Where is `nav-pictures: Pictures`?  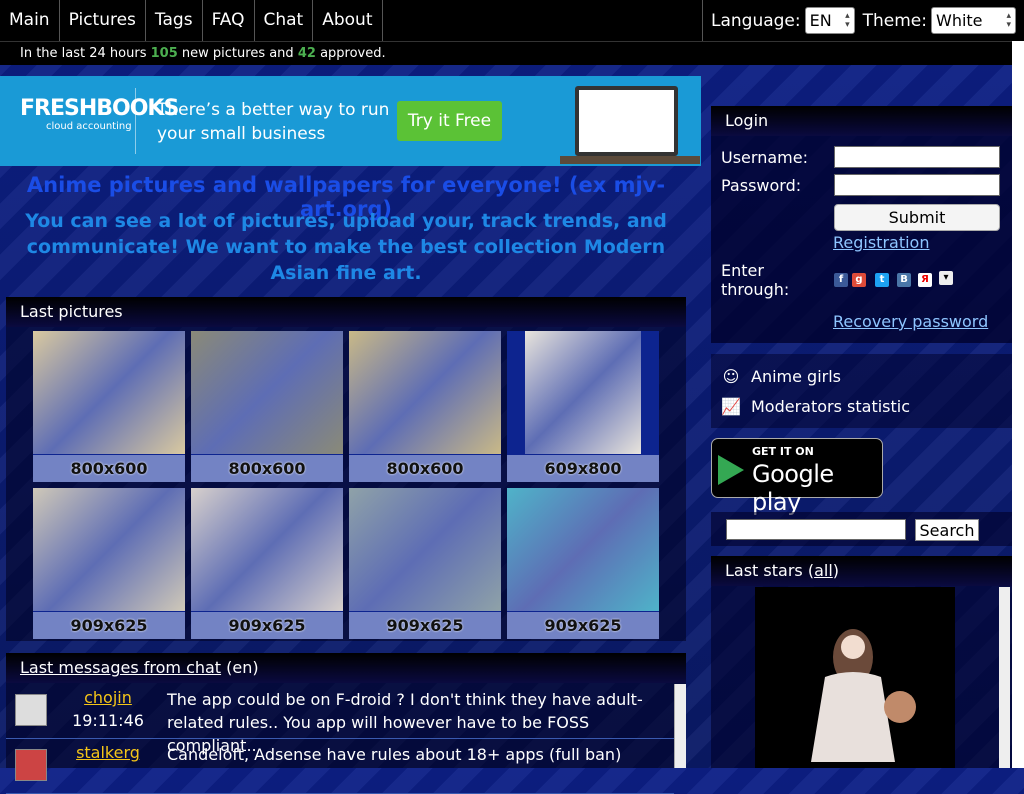
nav-pictures: Pictures is located at coordinates (103, 20).